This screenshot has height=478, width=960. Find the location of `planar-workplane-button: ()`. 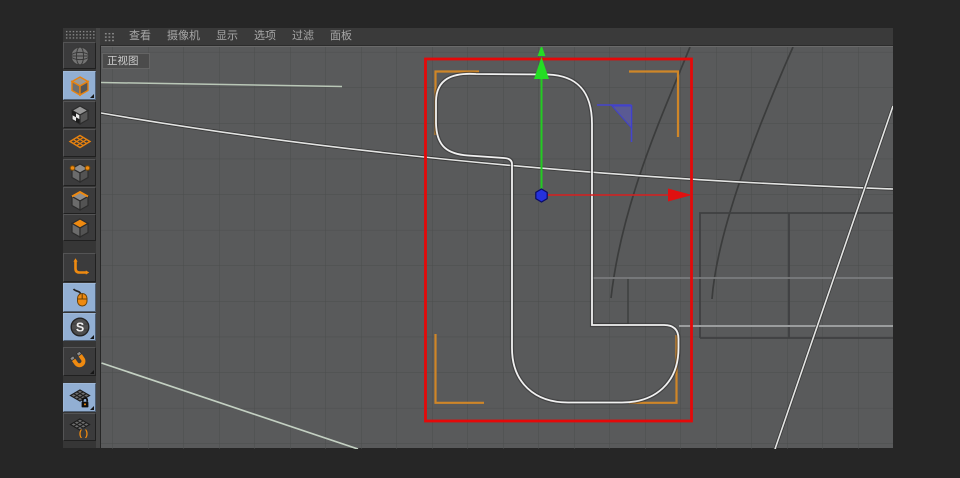

planar-workplane-button: () is located at coordinates (79, 427).